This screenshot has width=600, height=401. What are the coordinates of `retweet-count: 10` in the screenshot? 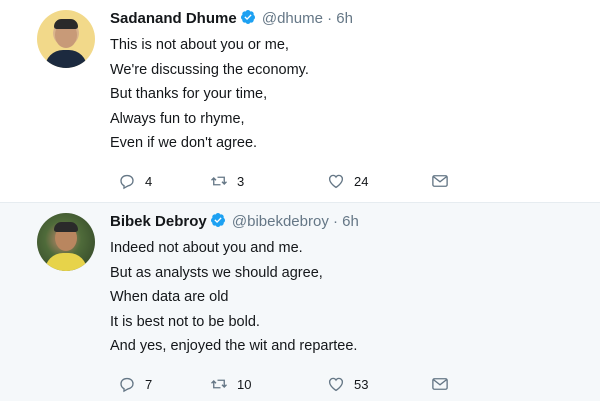 It's located at (244, 384).